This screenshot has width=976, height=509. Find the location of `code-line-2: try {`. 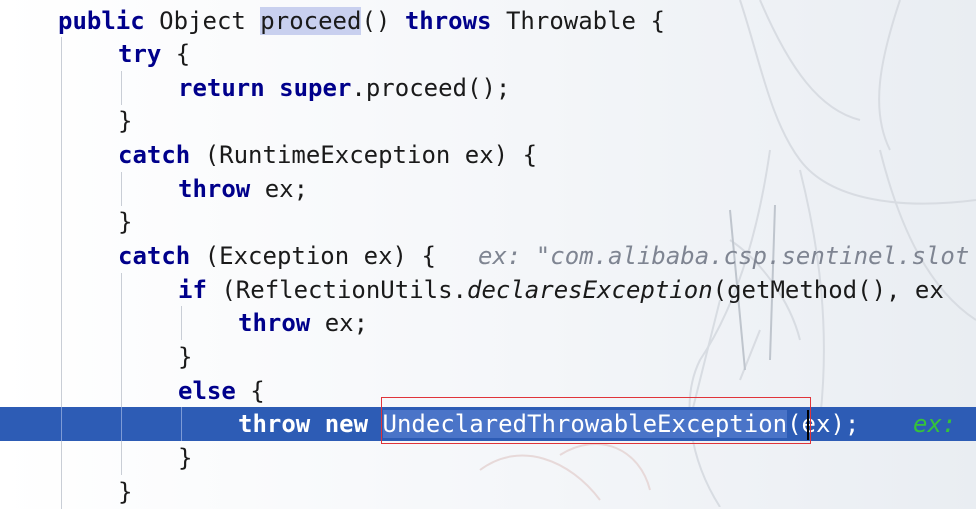

code-line-2: try { is located at coordinates (488, 54).